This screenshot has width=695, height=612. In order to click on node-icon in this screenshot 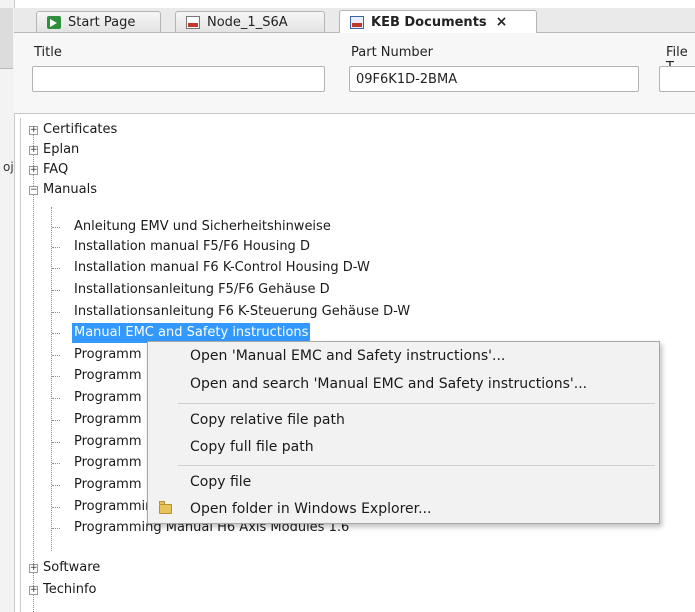, I will do `click(193, 22)`.